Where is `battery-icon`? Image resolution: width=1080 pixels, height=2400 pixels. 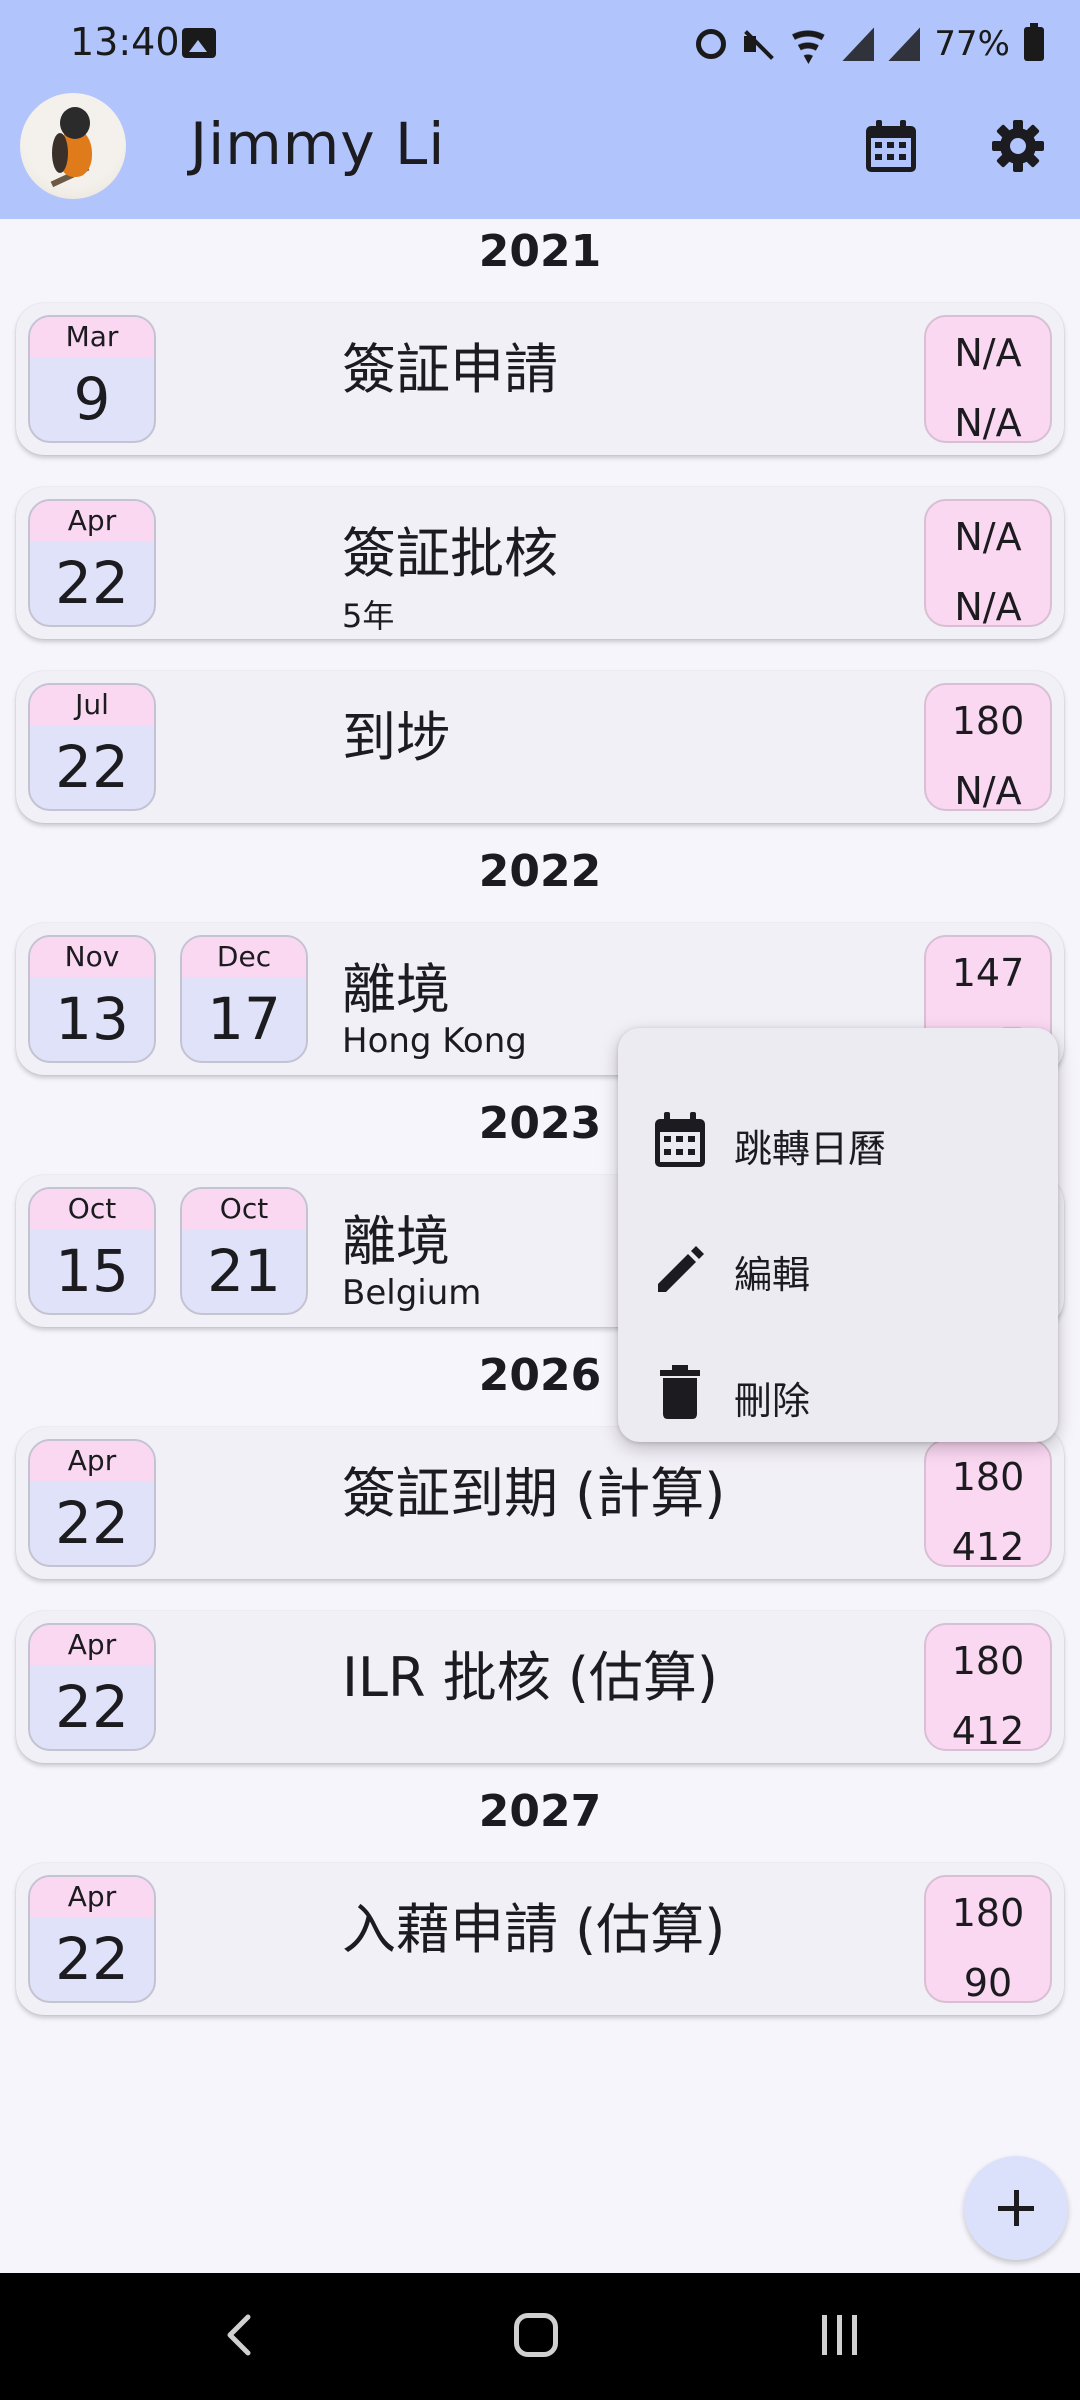 battery-icon is located at coordinates (1034, 42).